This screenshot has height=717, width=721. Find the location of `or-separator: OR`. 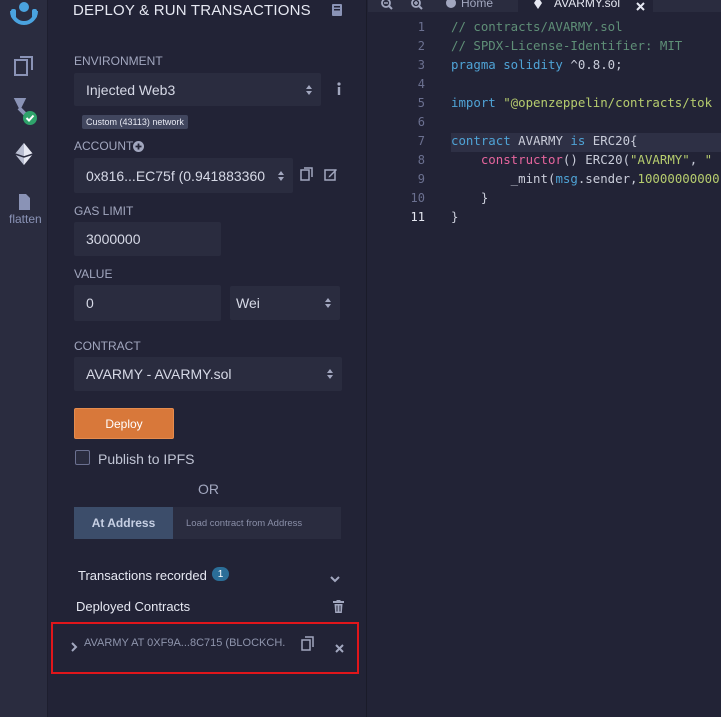

or-separator: OR is located at coordinates (208, 489).